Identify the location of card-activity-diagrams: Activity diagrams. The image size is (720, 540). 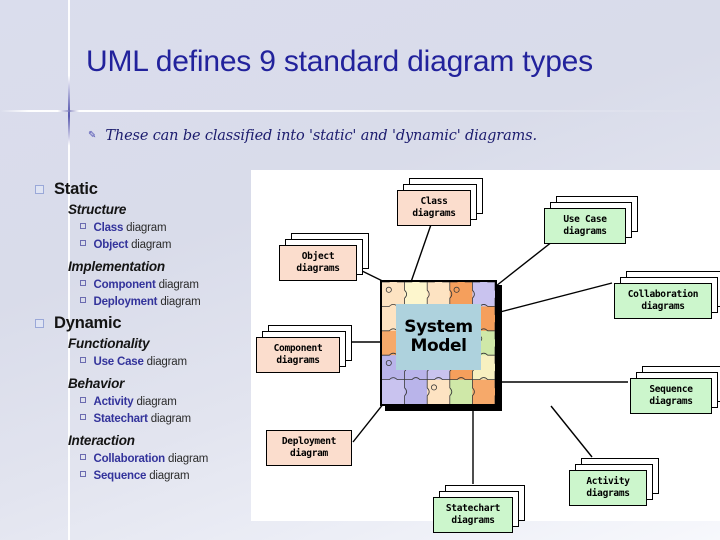
(608, 488).